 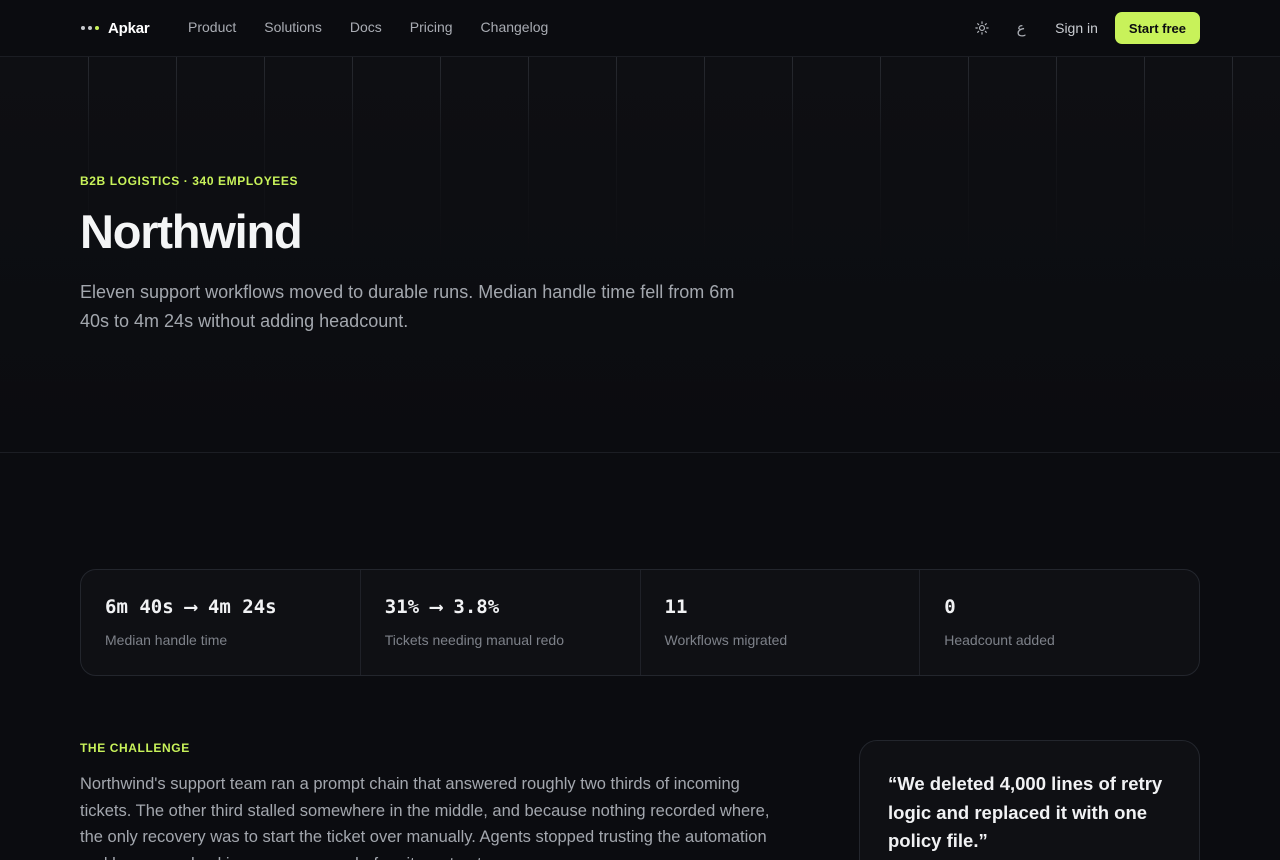 What do you see at coordinates (191, 231) in the screenshot?
I see `page-title: Northwind` at bounding box center [191, 231].